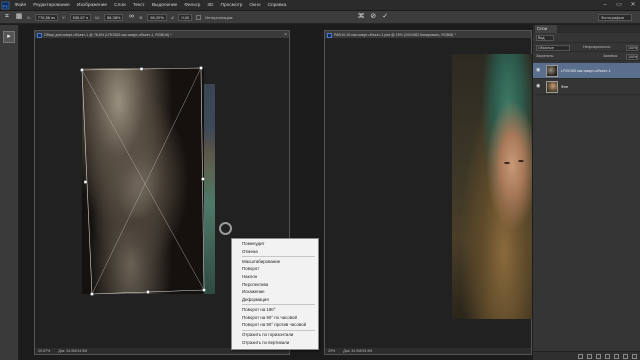 This screenshot has width=640, height=360. What do you see at coordinates (616, 356) in the screenshot?
I see `group-icon` at bounding box center [616, 356].